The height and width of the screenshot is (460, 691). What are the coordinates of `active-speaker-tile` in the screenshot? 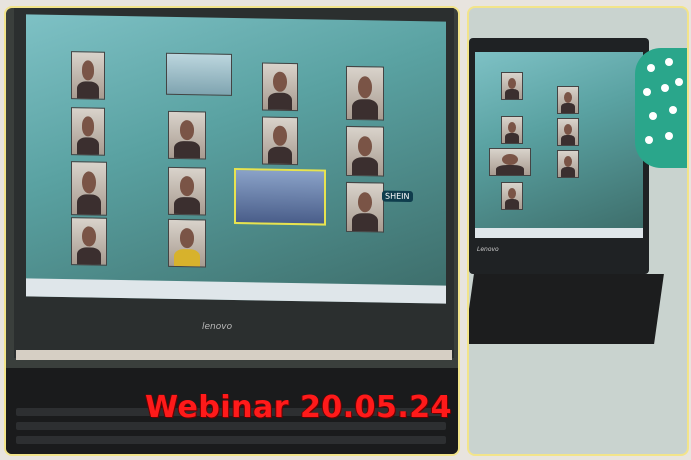 It's located at (280, 196).